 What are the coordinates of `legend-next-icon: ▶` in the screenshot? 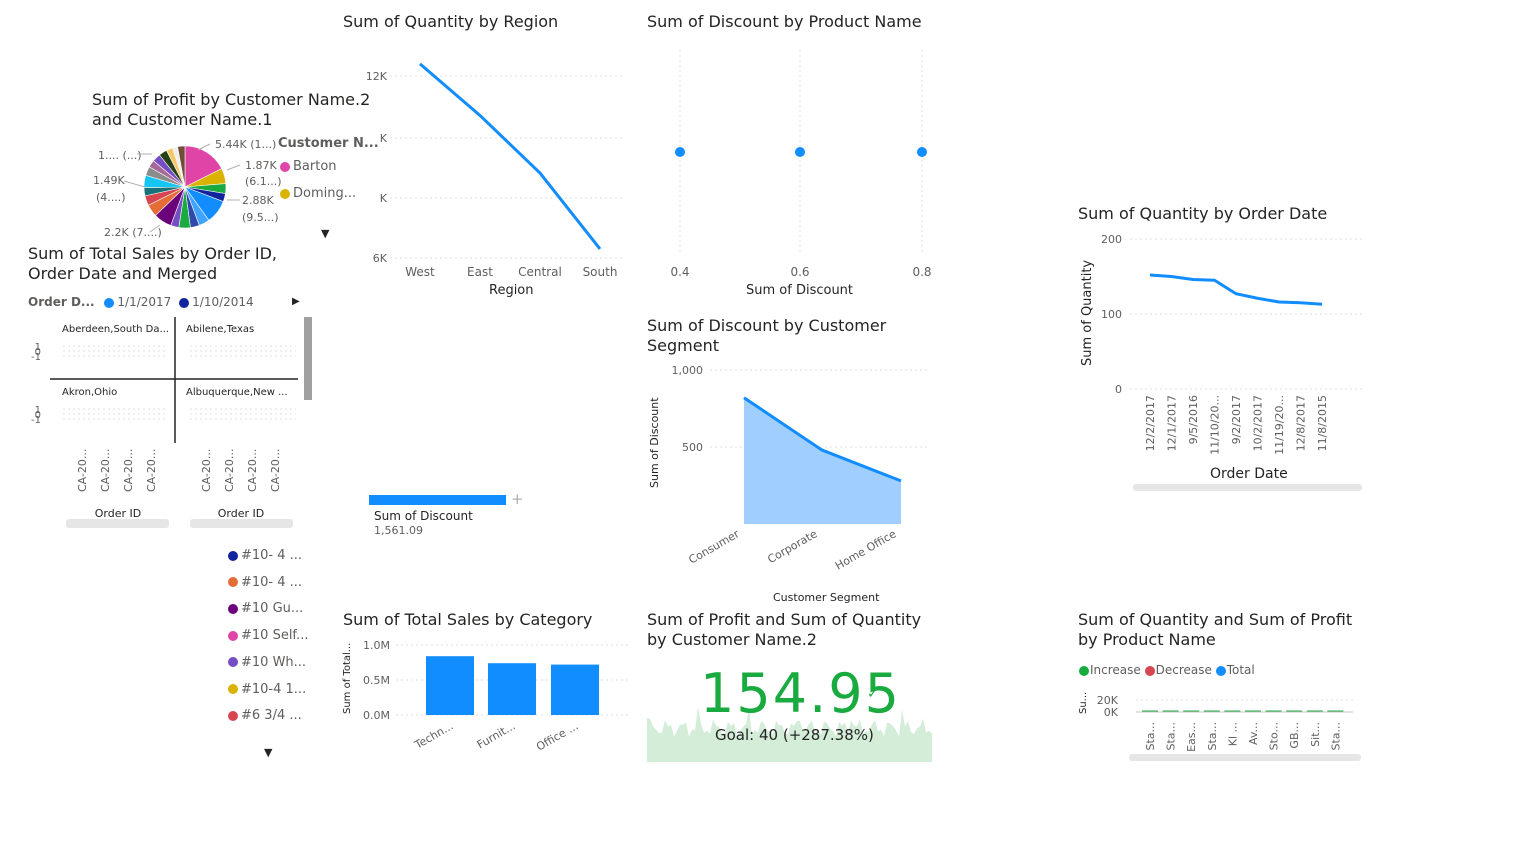 It's located at (296, 301).